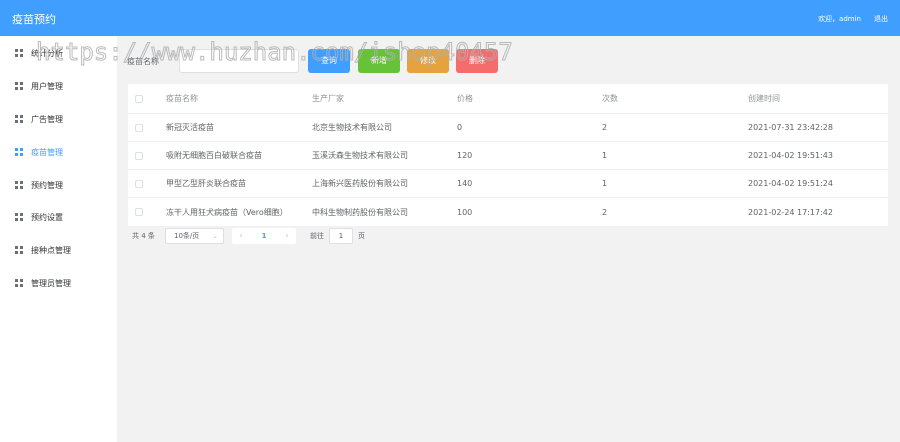 The width and height of the screenshot is (900, 442). What do you see at coordinates (465, 212) in the screenshot?
I see `price-cell: 100` at bounding box center [465, 212].